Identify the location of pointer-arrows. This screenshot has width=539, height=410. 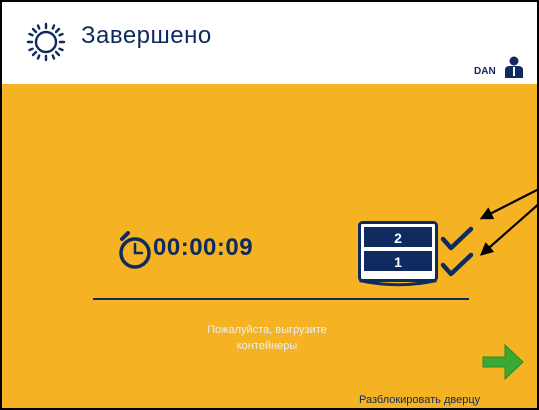
(508, 222).